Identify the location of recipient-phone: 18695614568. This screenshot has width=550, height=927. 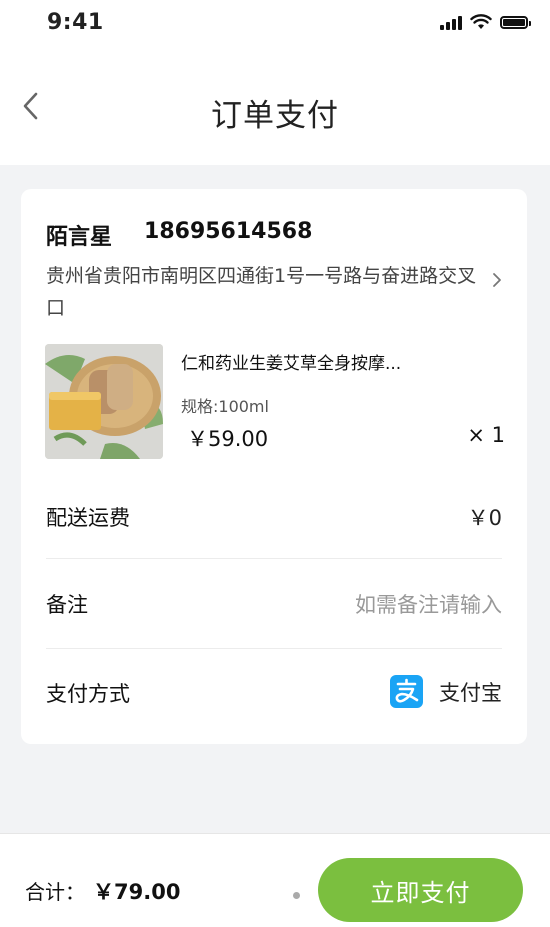
(228, 231).